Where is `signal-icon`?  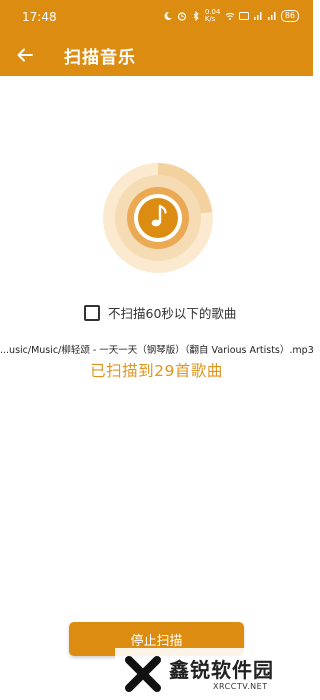
signal-icon is located at coordinates (257, 16).